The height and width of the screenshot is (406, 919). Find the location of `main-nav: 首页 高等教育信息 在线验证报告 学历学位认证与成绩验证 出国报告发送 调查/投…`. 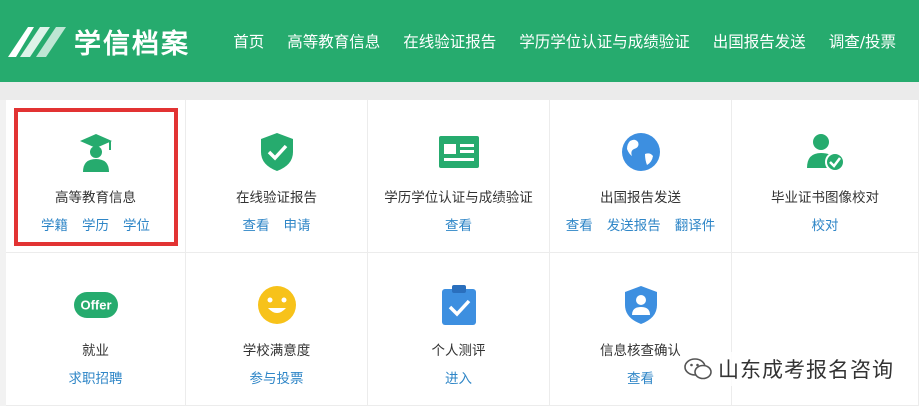

main-nav: 首页 高等教育信息 在线验证报告 学历学位认证与成绩验证 出国报告发送 调查/投… is located at coordinates (576, 41).